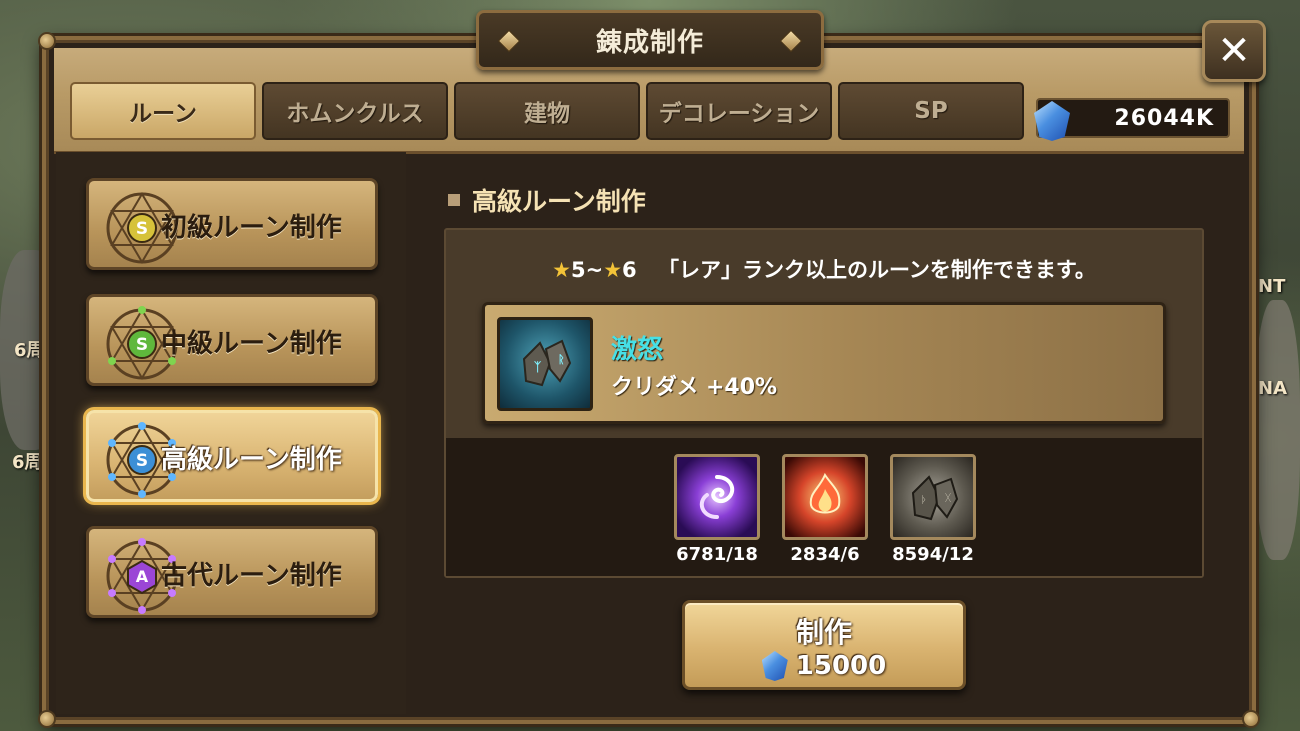  I want to click on material-magic-essence: 6781/18, so click(717, 509).